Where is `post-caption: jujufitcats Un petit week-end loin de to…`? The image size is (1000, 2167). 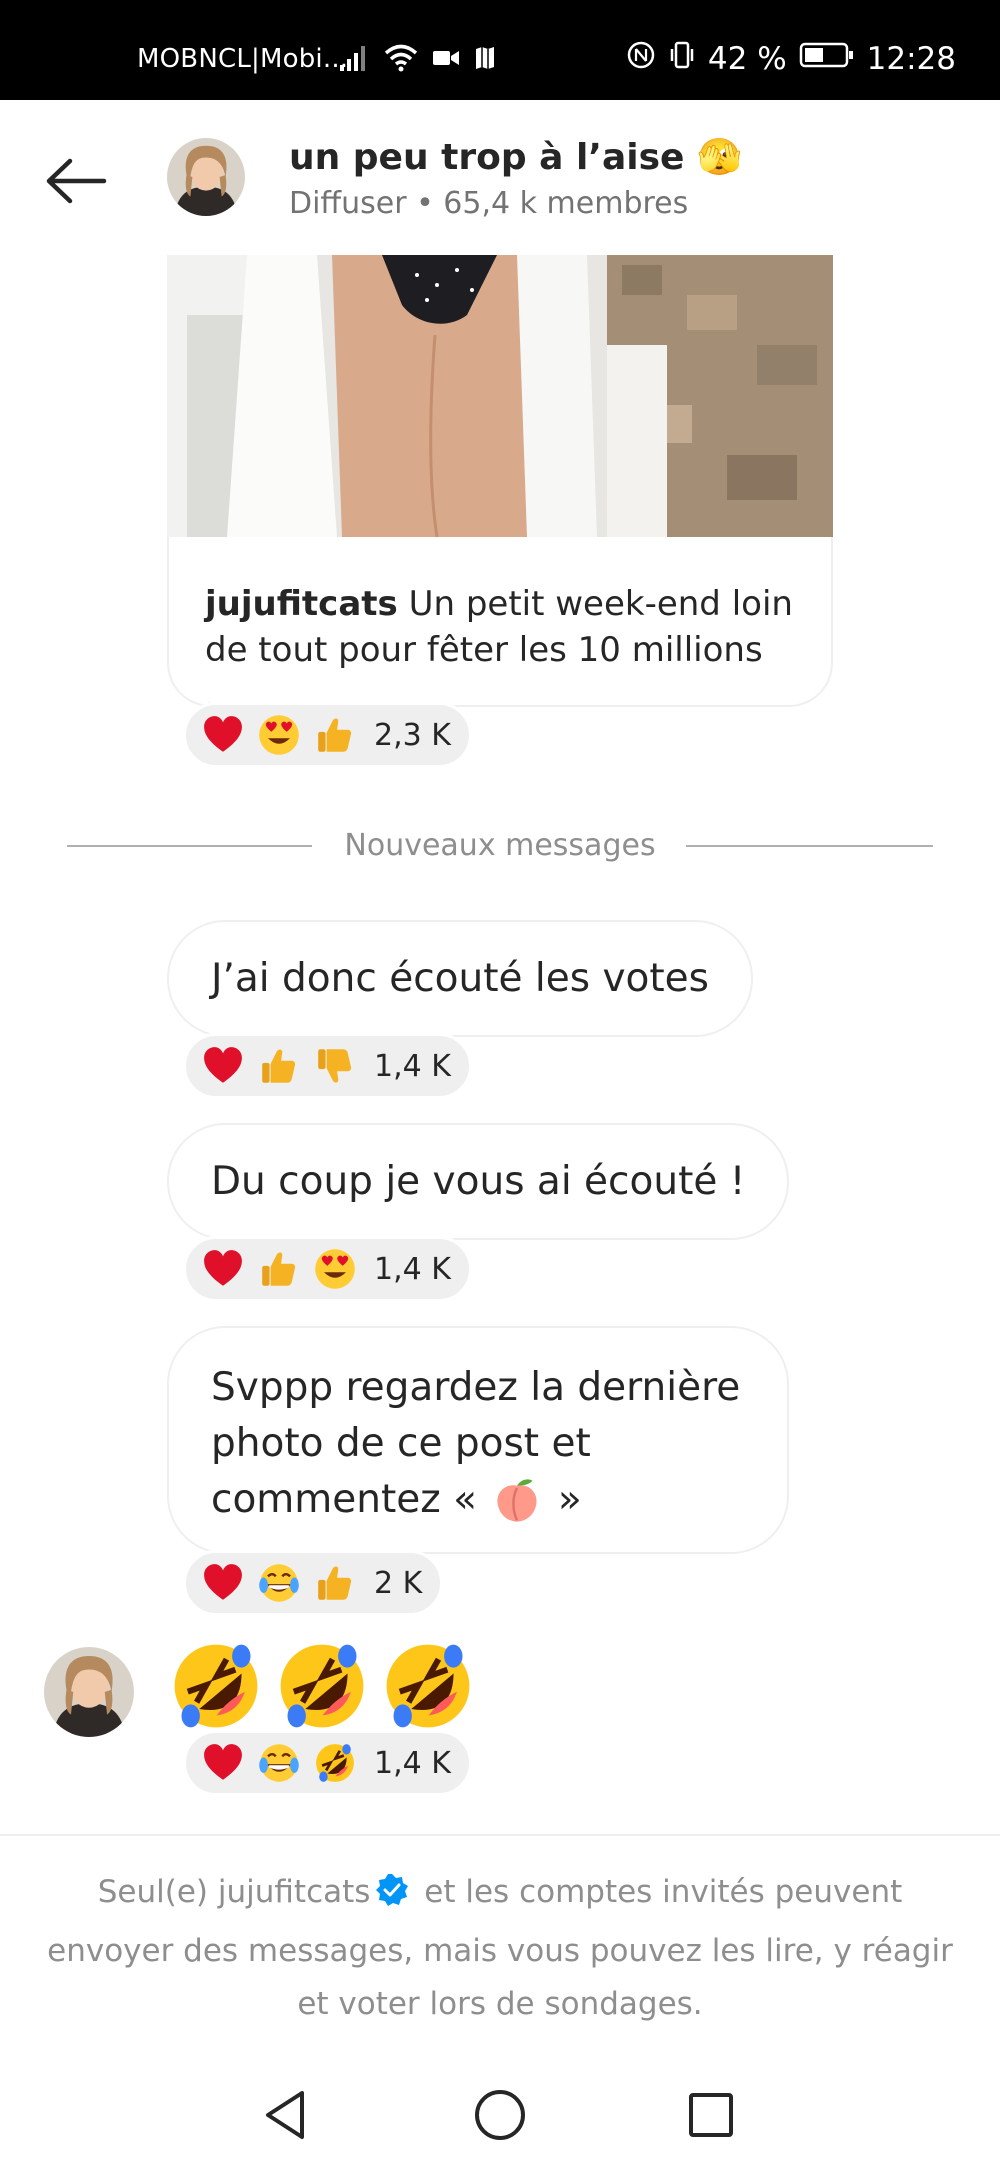
post-caption: jujufitcats Un petit week-end loin de to… is located at coordinates (500, 626).